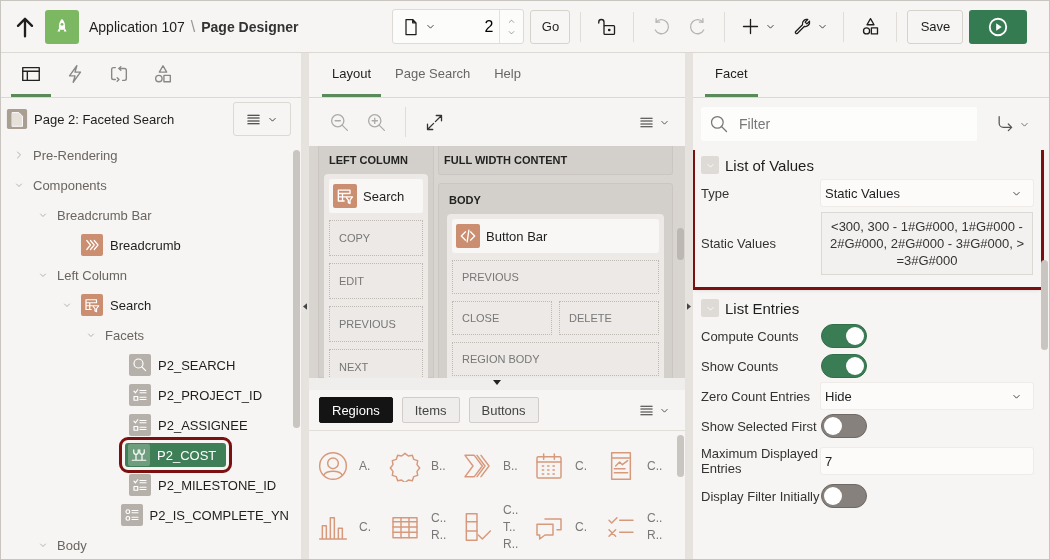 The image size is (1050, 560). I want to click on select-field: Hide, so click(927, 396).